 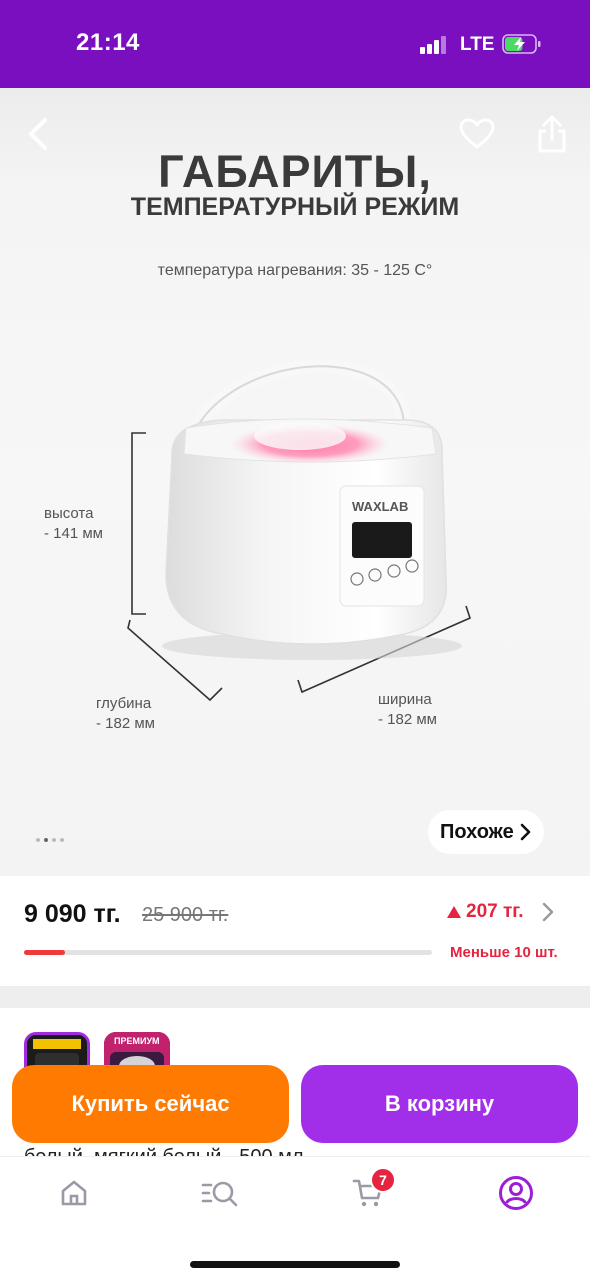 What do you see at coordinates (522, 44) in the screenshot?
I see `battery-icon` at bounding box center [522, 44].